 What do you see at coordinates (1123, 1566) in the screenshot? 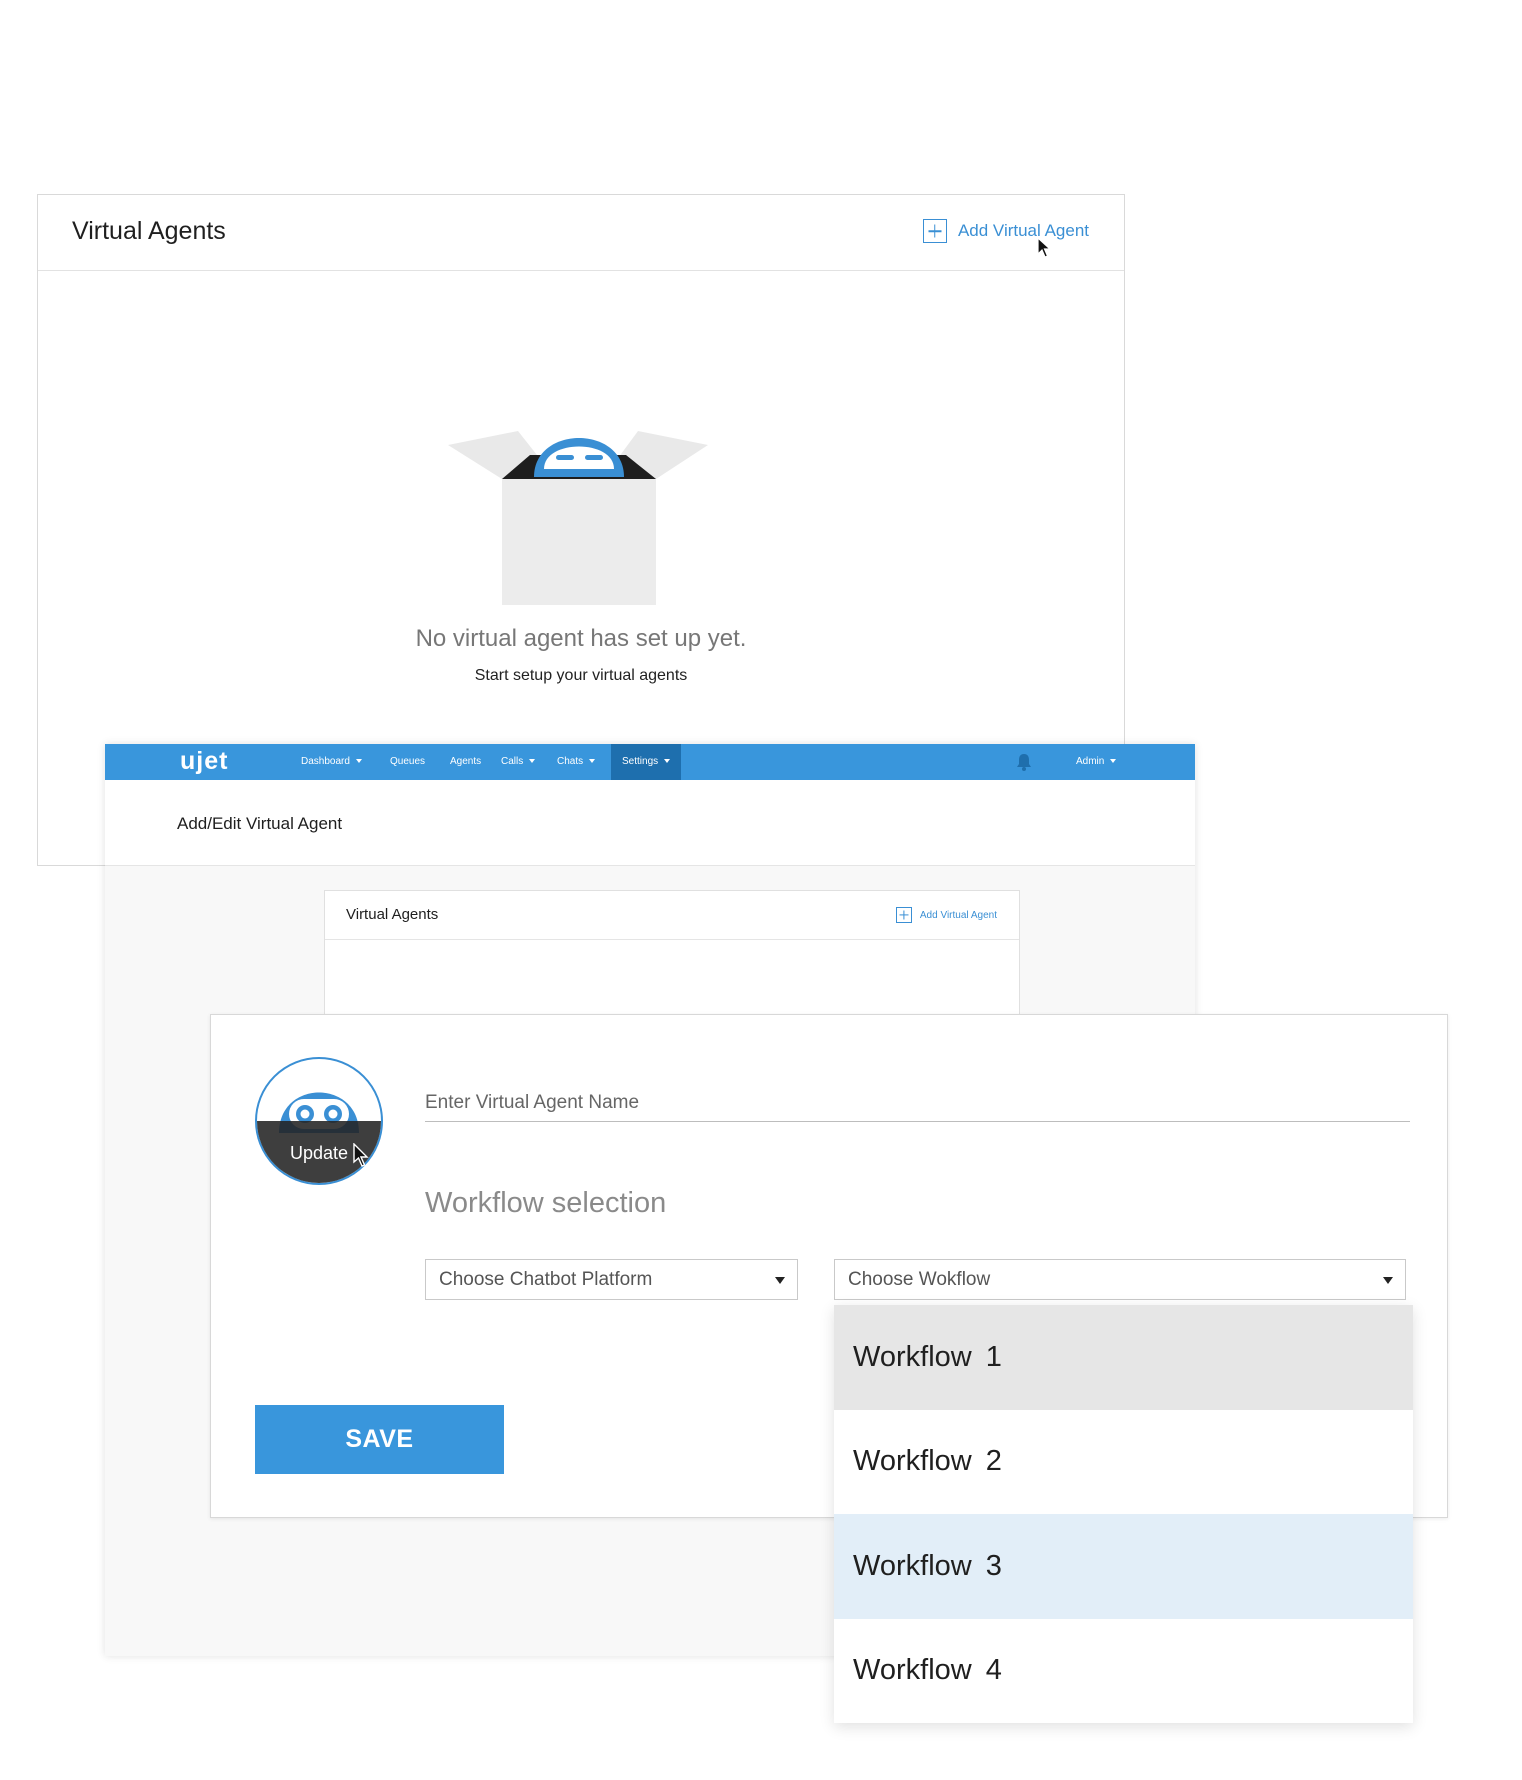
I see `workflow-option-3: Workflow 3` at bounding box center [1123, 1566].